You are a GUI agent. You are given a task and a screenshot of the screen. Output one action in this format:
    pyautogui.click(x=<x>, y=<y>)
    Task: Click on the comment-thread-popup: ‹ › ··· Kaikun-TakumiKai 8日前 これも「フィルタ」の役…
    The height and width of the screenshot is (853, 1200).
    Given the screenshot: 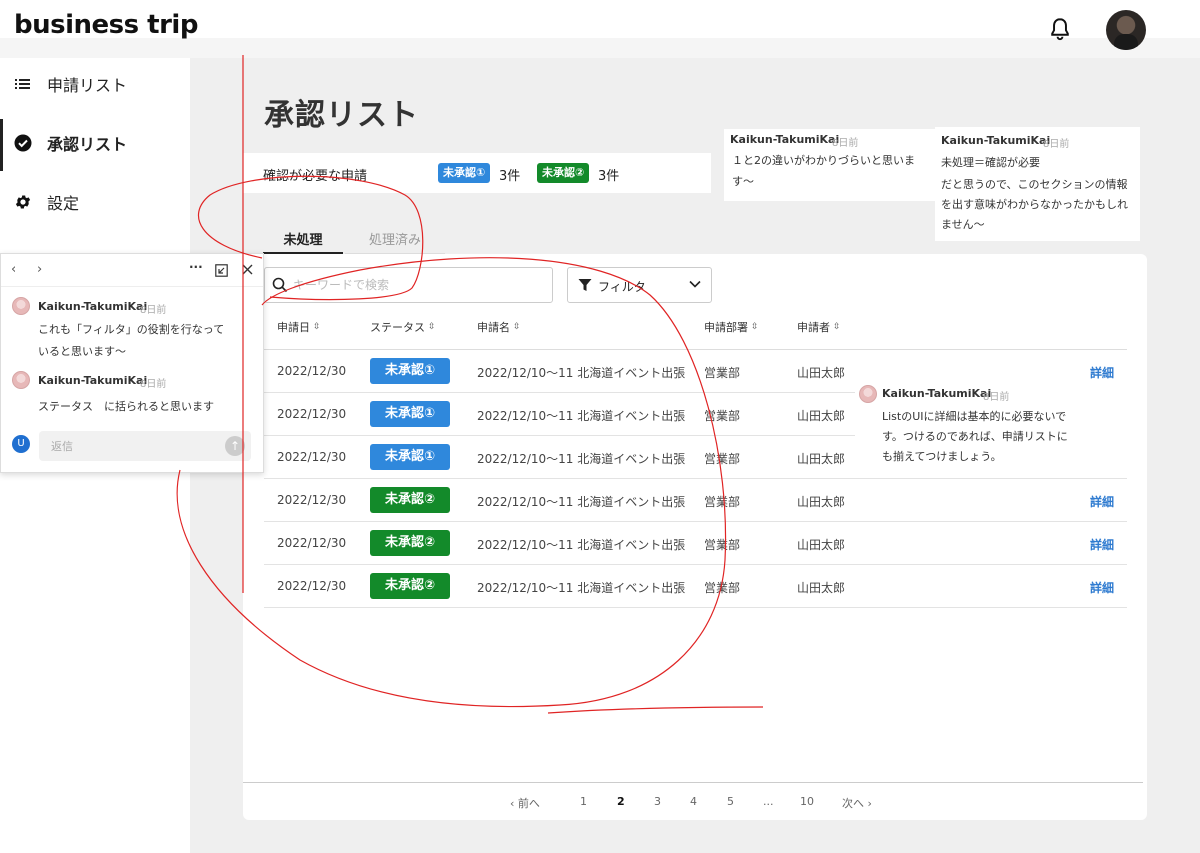 What is the action you would take?
    pyautogui.click(x=132, y=363)
    